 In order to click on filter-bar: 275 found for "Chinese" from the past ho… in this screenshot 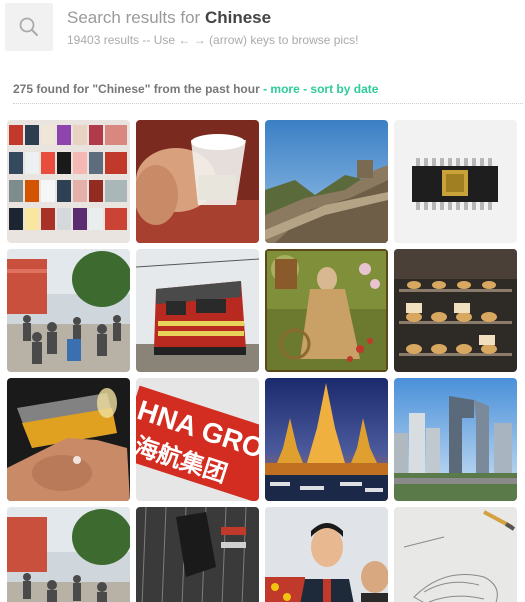, I will do `click(195, 89)`.